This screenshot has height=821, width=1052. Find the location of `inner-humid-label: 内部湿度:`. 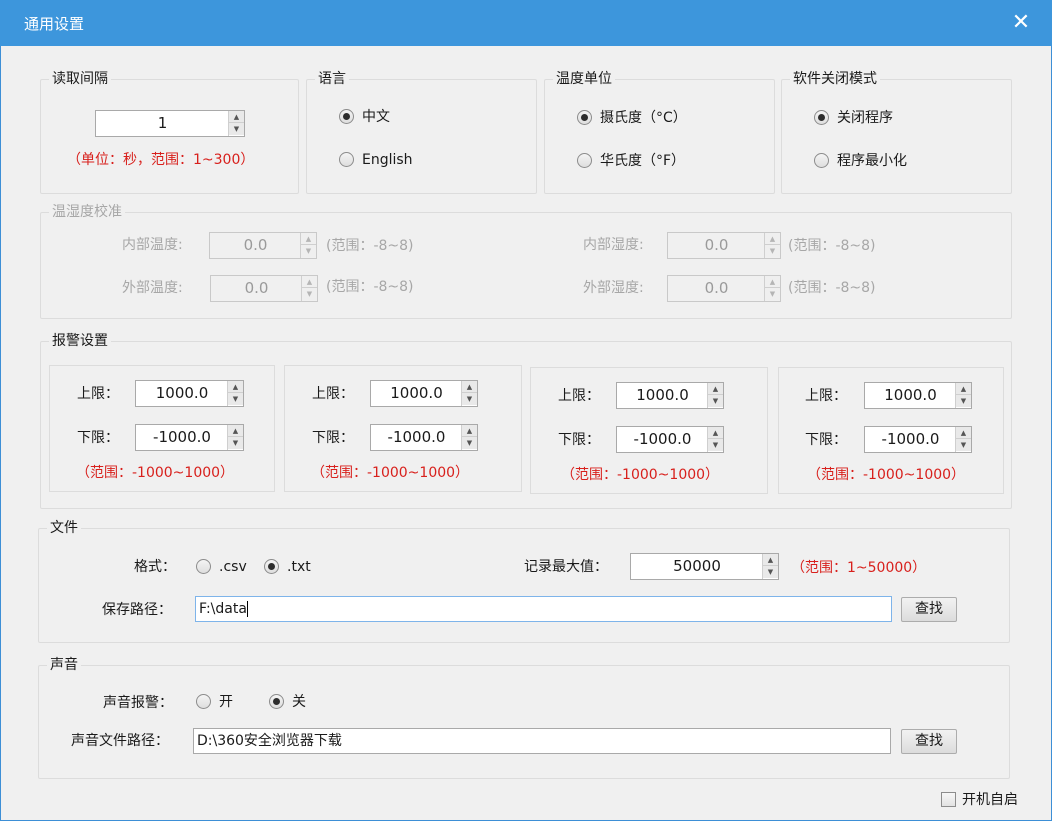

inner-humid-label: 内部湿度: is located at coordinates (613, 245).